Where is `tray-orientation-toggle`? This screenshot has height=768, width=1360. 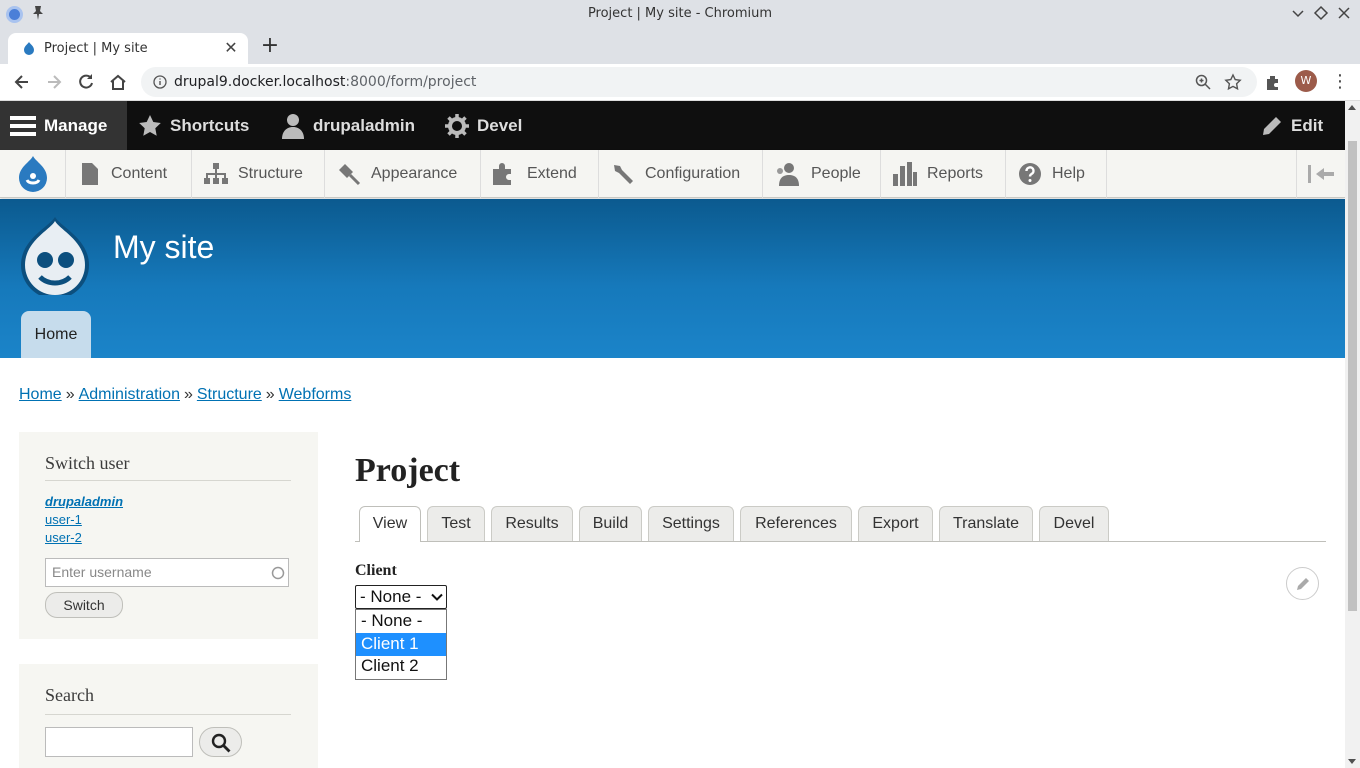 tray-orientation-toggle is located at coordinates (1320, 174).